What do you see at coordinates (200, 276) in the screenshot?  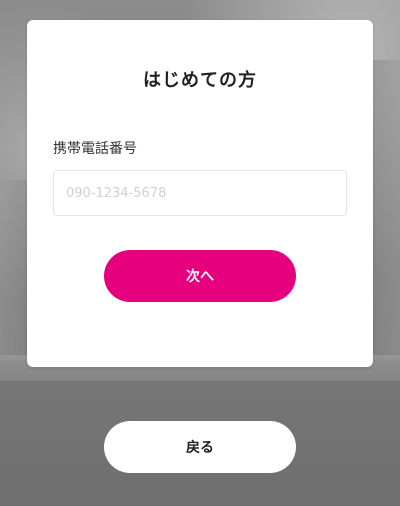 I see `next-button: 次へ` at bounding box center [200, 276].